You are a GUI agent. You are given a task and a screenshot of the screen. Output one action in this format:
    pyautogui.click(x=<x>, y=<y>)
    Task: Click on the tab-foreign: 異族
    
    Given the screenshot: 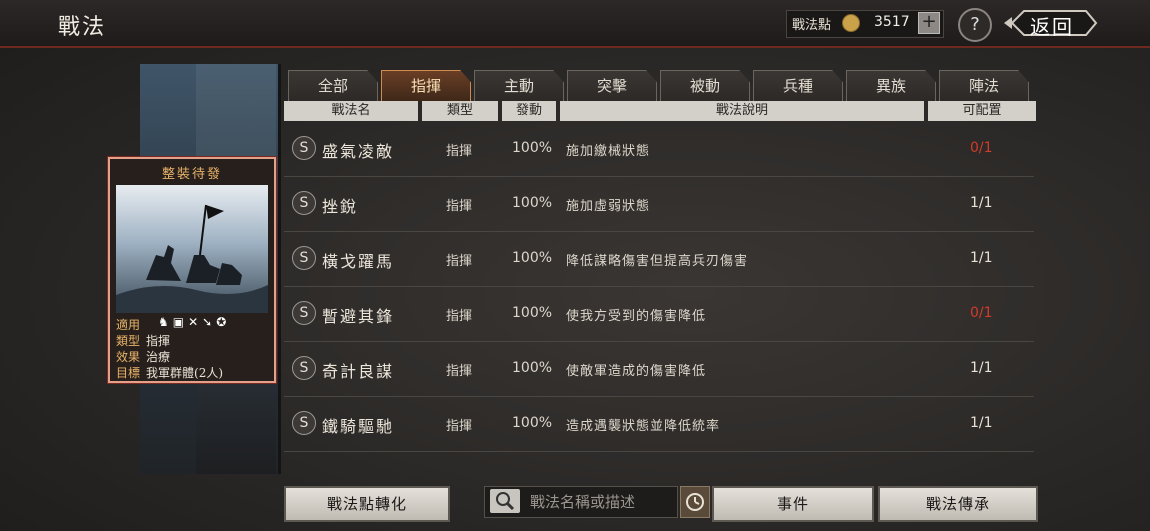 What is the action you would take?
    pyautogui.click(x=891, y=85)
    